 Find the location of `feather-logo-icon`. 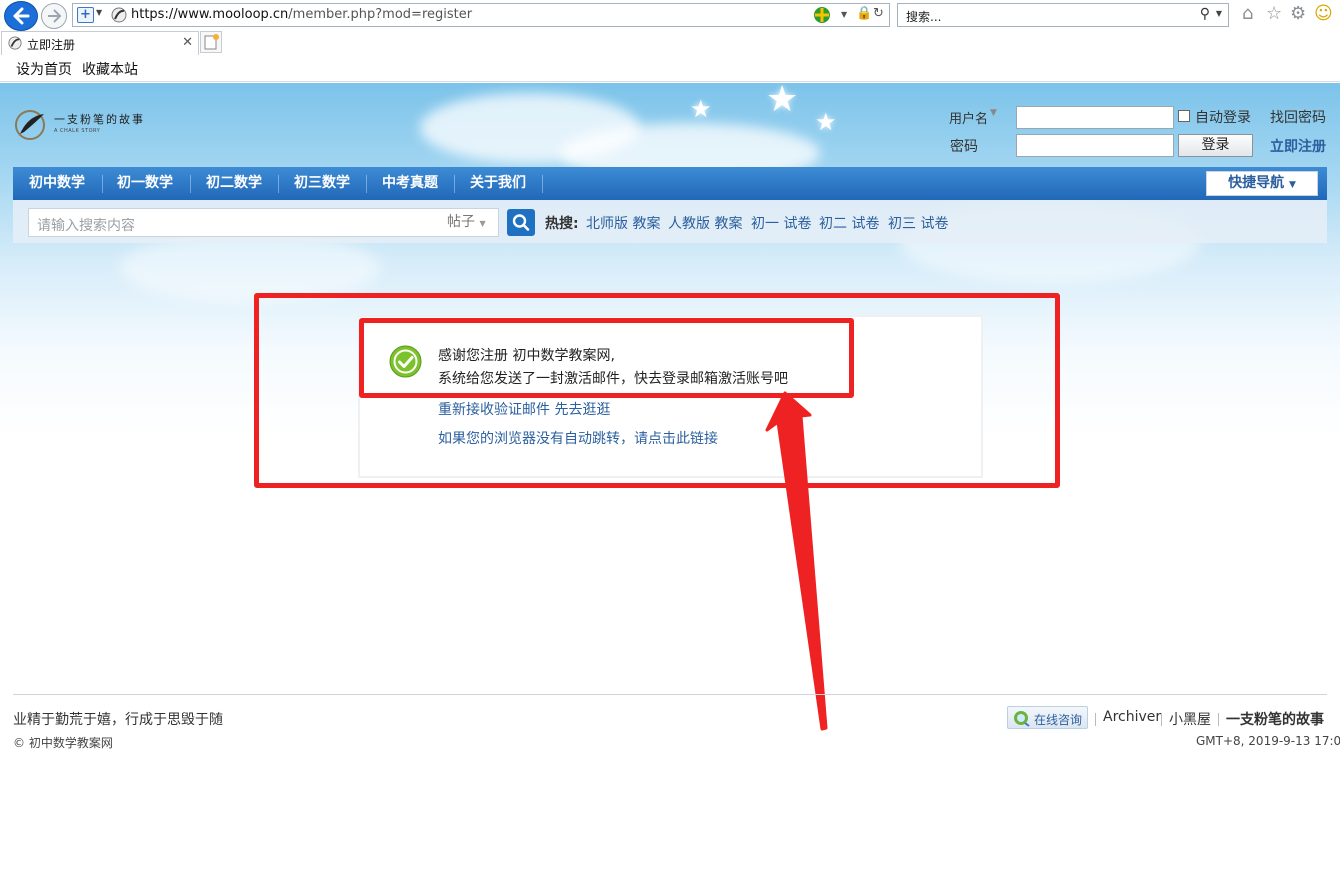

feather-logo-icon is located at coordinates (30, 125).